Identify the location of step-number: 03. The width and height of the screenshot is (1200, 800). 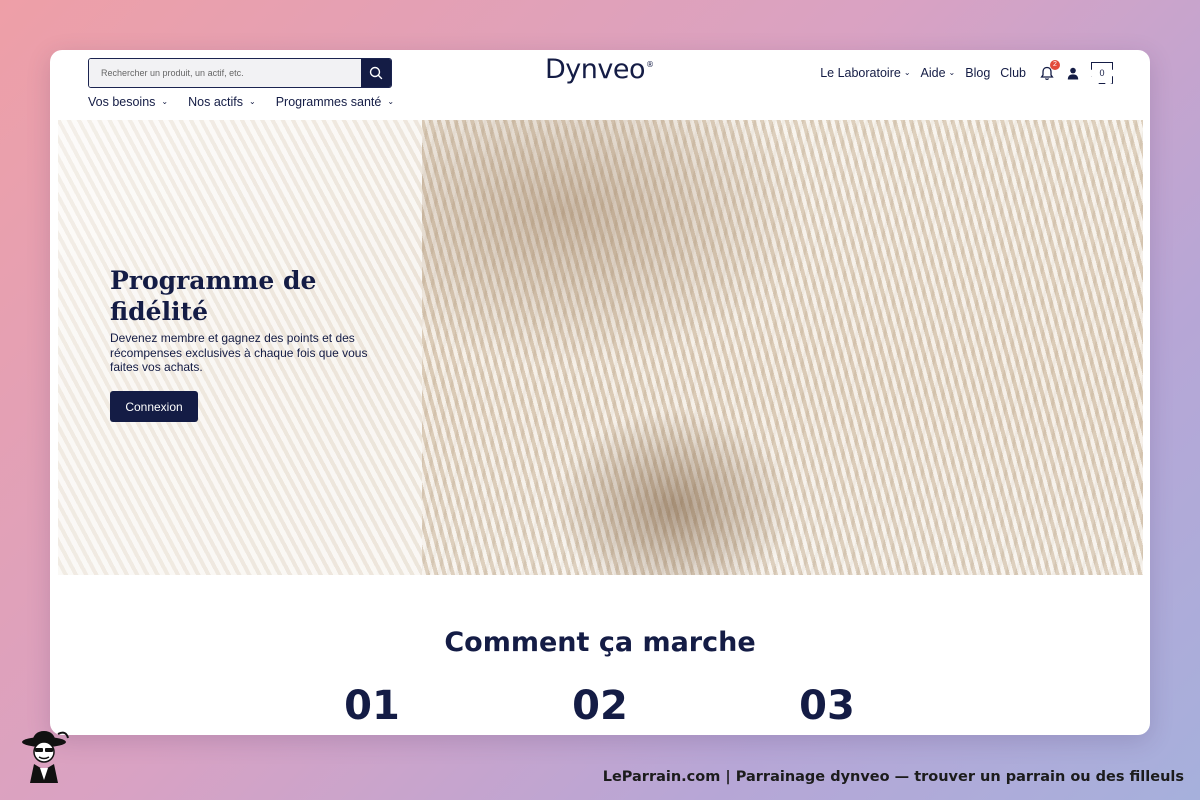
(827, 706).